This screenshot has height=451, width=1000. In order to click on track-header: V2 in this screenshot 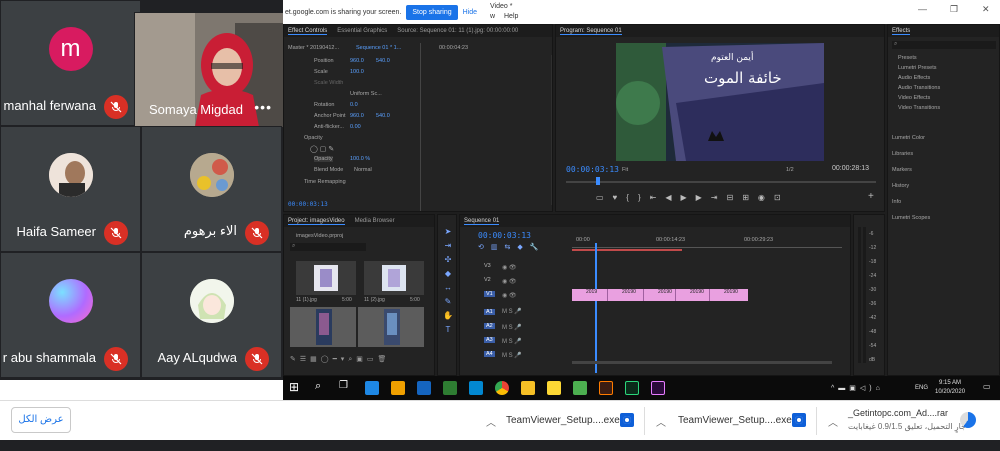, I will do `click(487, 280)`.